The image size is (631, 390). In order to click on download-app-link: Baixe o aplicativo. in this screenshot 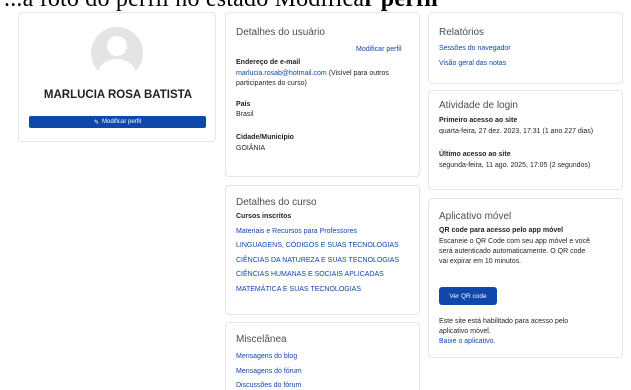, I will do `click(467, 342)`.